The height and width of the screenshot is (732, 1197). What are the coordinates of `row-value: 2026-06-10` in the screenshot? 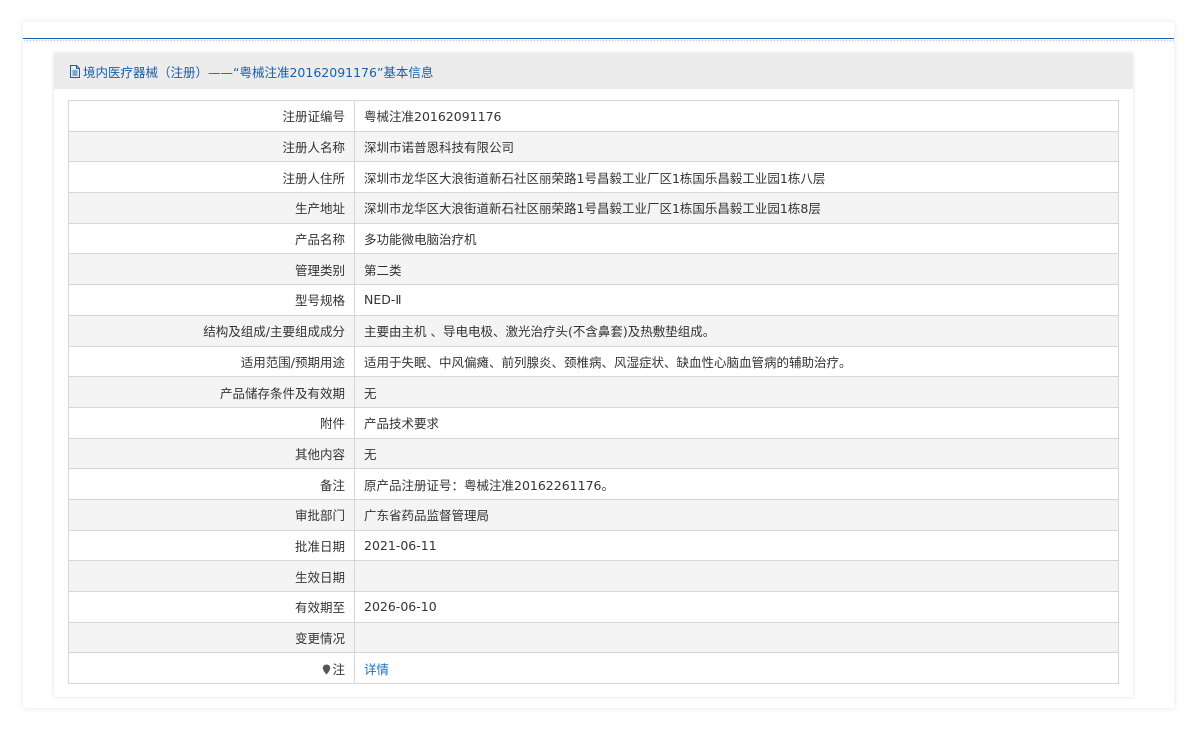 It's located at (736, 607).